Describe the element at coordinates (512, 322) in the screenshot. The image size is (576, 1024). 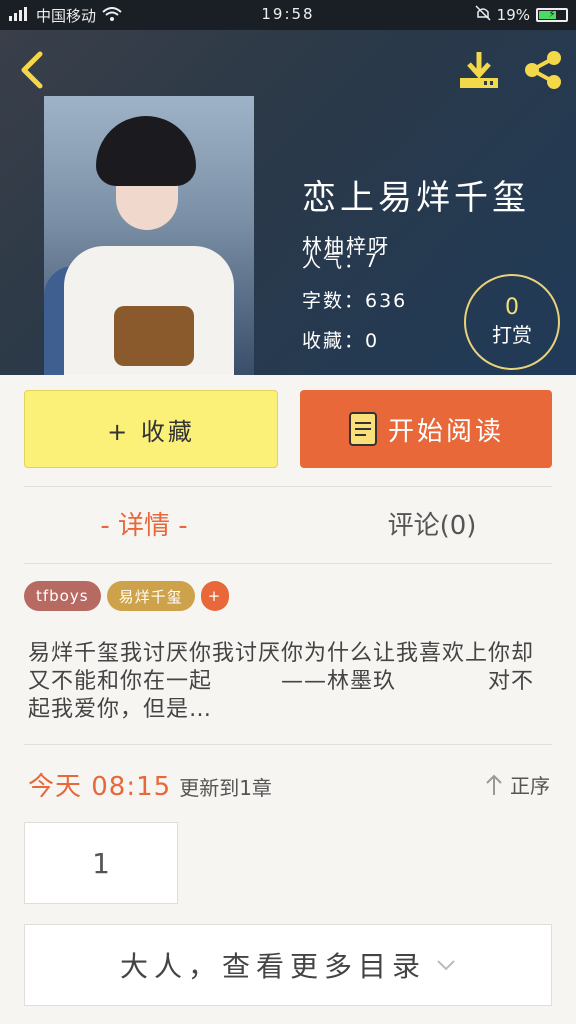
I see `reward-button: 0 打赏` at that location.